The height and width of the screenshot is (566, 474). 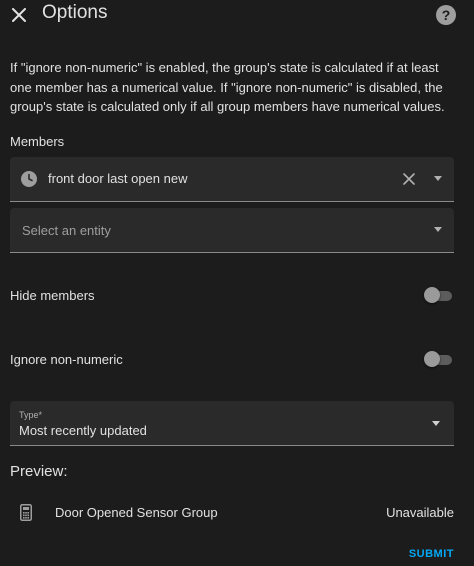 What do you see at coordinates (83, 430) in the screenshot?
I see `type-value: Most recently updated` at bounding box center [83, 430].